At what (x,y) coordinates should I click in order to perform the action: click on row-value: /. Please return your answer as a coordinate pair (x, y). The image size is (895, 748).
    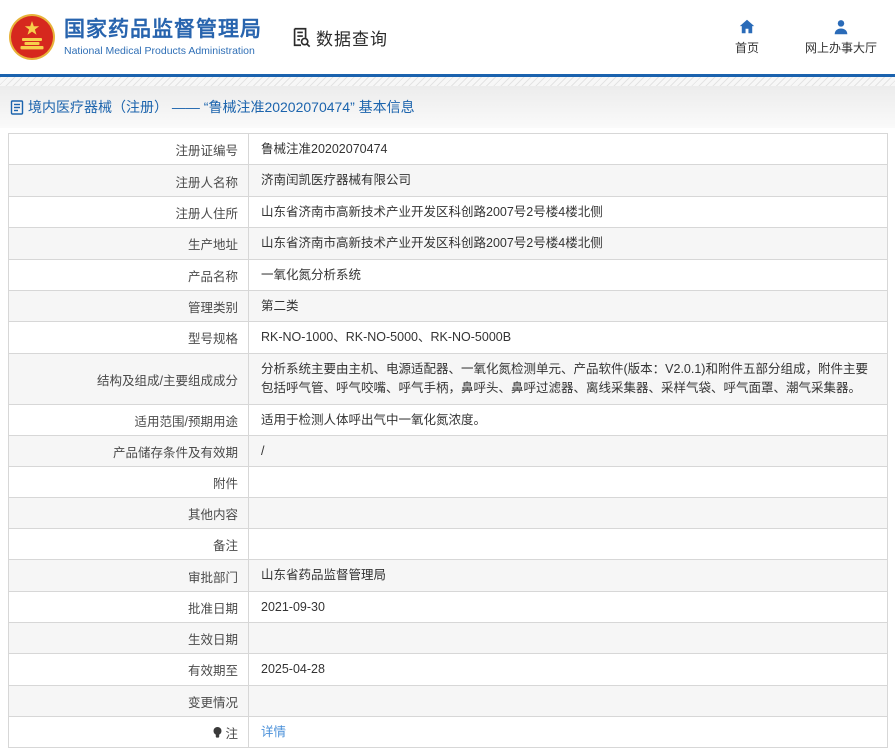
    Looking at the image, I should click on (568, 451).